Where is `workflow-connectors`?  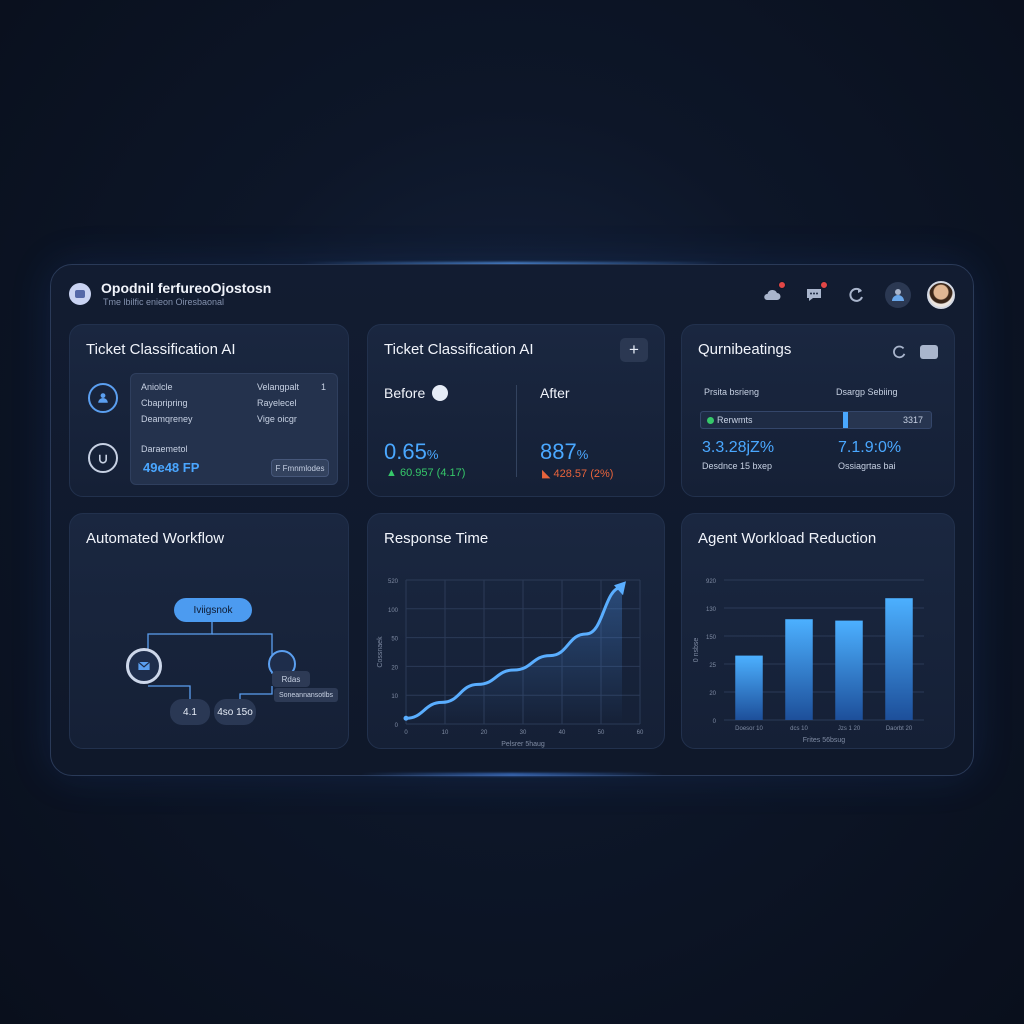
workflow-connectors is located at coordinates (210, 660).